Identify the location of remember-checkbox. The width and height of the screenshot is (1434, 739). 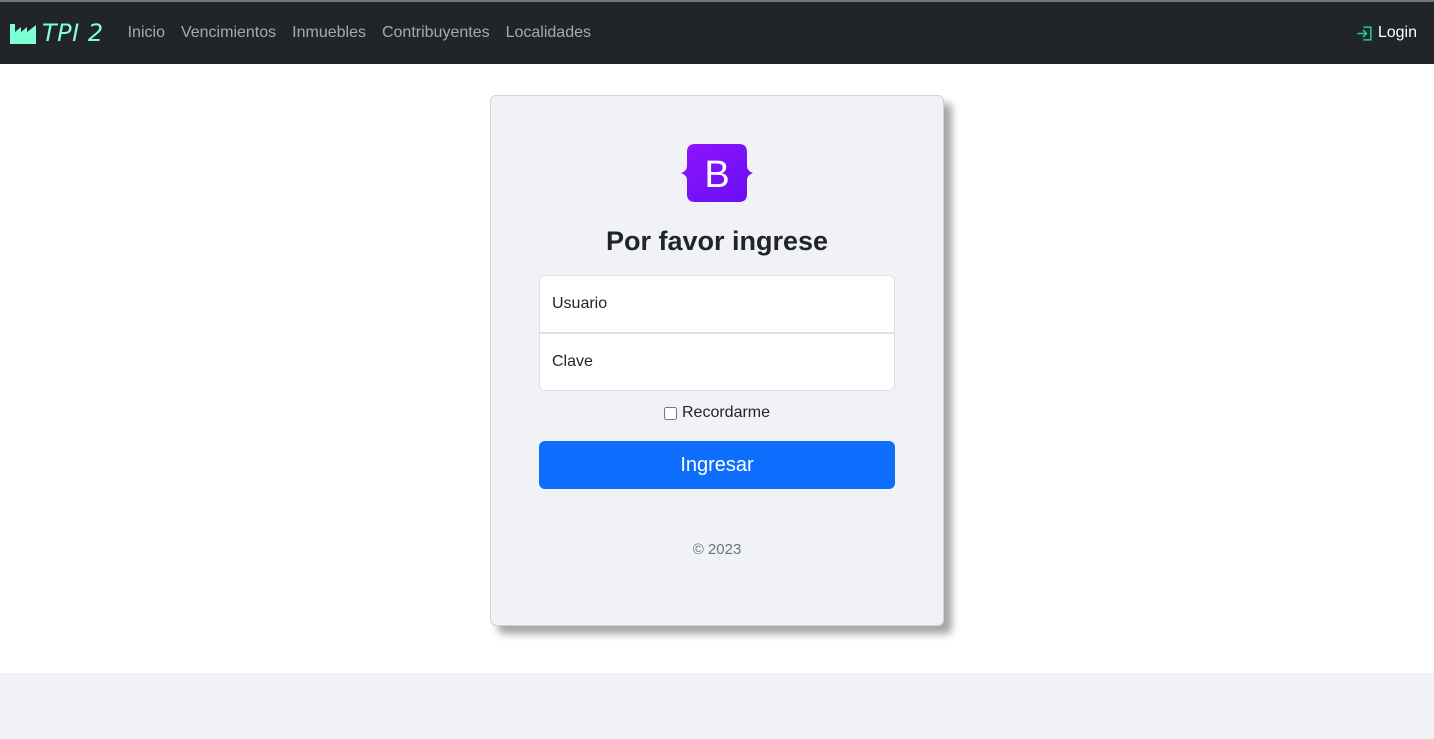
(670, 413).